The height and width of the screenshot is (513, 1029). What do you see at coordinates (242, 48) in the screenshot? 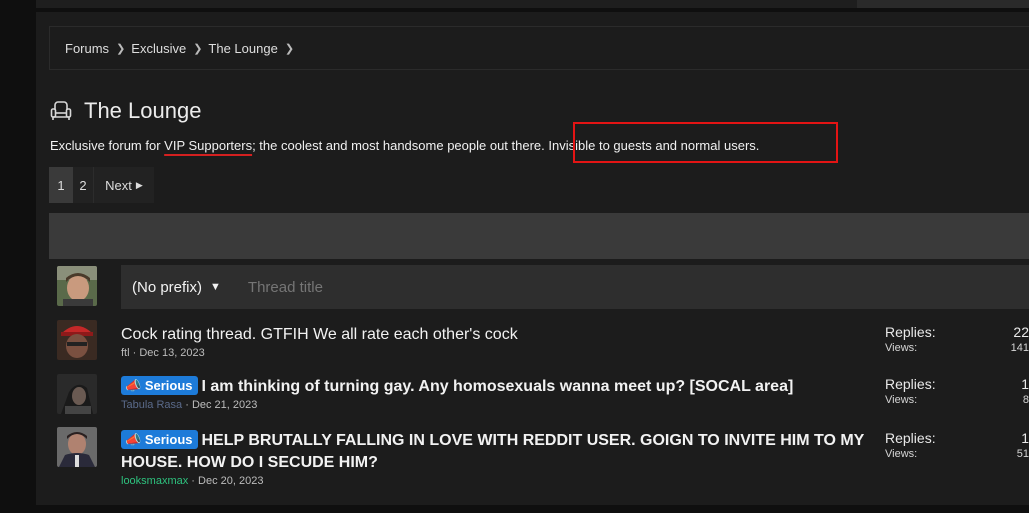
I see `breadcrumb-the-lounge: The Lounge` at bounding box center [242, 48].